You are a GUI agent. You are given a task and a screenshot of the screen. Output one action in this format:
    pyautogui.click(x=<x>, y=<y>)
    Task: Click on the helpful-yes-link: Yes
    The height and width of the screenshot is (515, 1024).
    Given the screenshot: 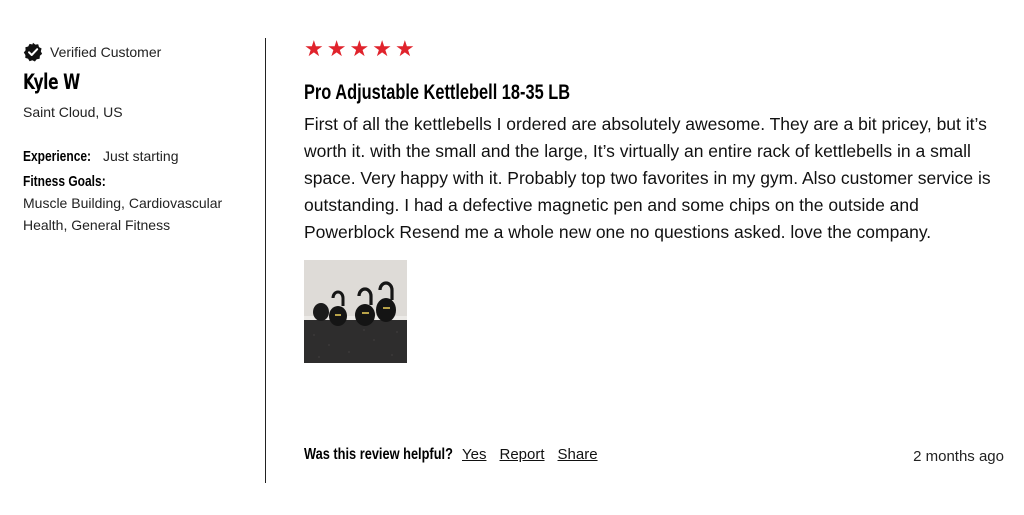 What is the action you would take?
    pyautogui.click(x=474, y=454)
    